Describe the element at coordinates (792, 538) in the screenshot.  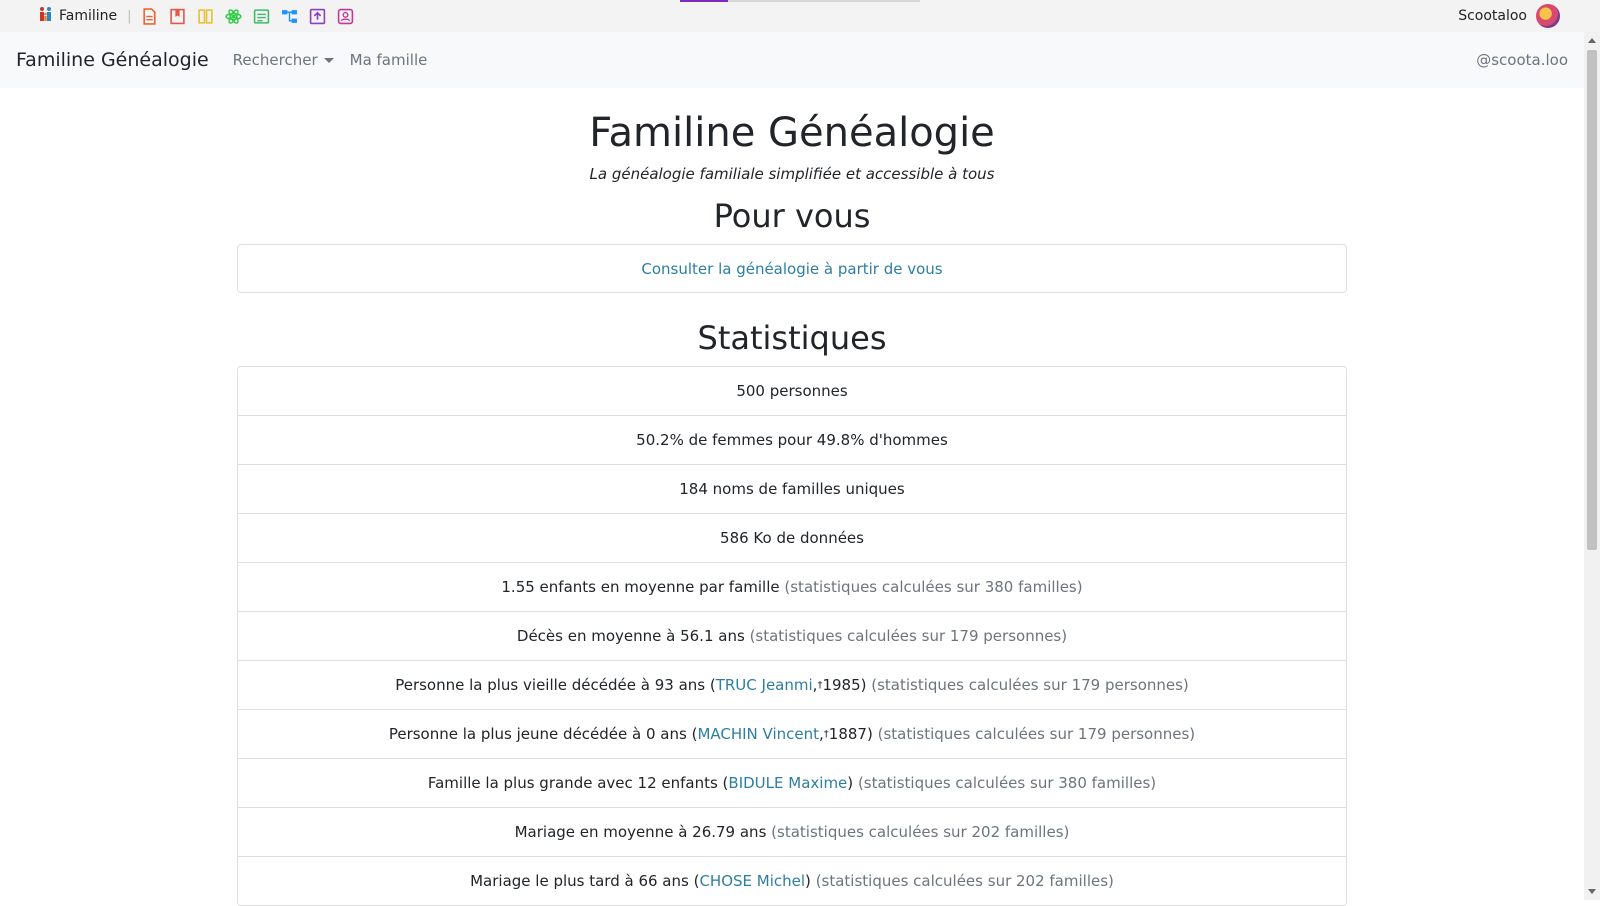
I see `stat-data-size: 586 Ko de données` at that location.